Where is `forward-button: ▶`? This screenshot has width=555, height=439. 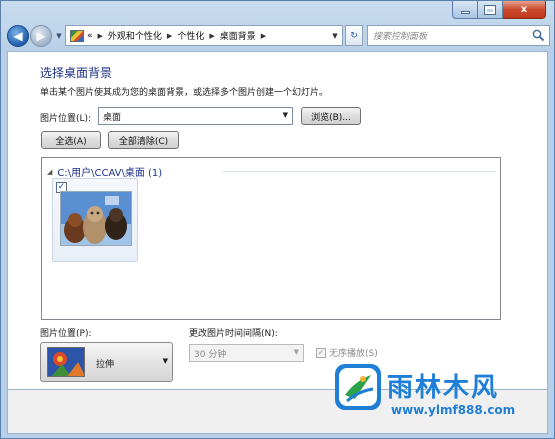
forward-button: ▶ is located at coordinates (41, 36).